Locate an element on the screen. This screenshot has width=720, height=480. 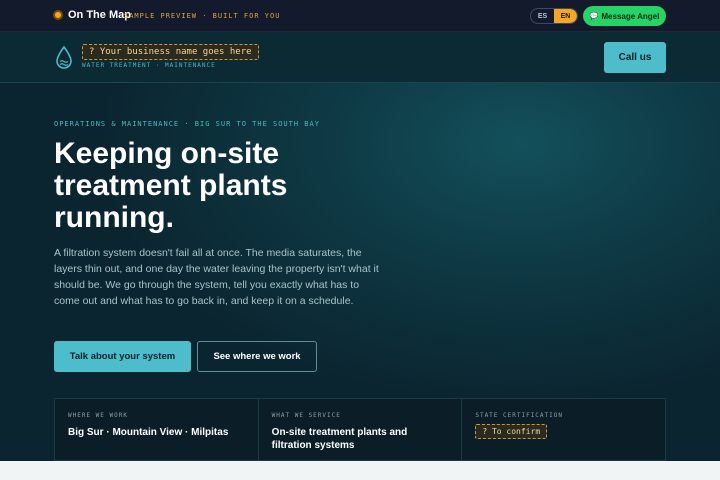
next-section-edge is located at coordinates (360, 470).